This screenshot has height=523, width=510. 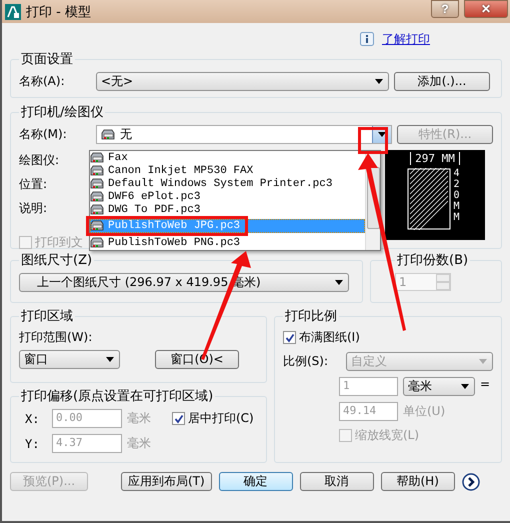 What do you see at coordinates (367, 39) in the screenshot?
I see `info-icon` at bounding box center [367, 39].